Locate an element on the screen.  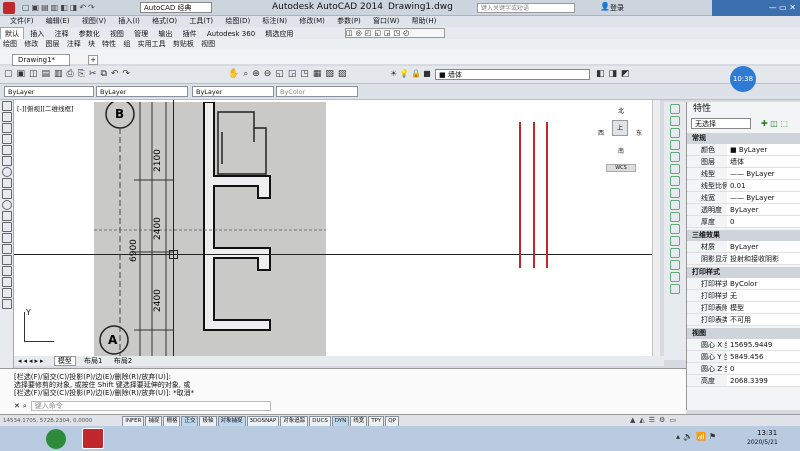
make-block-icon is located at coordinates (7, 227).